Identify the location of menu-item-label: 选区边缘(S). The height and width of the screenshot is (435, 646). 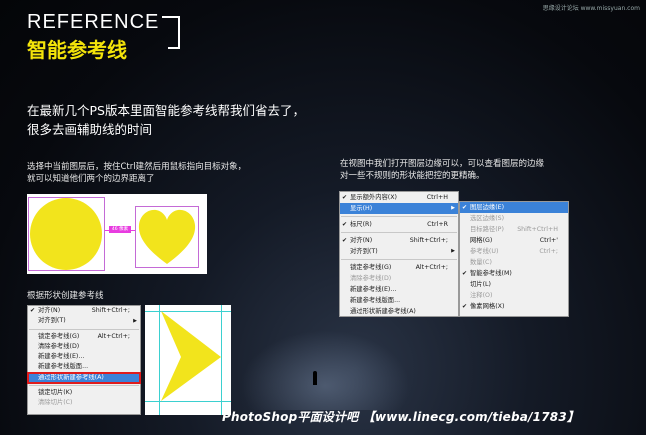
(487, 218).